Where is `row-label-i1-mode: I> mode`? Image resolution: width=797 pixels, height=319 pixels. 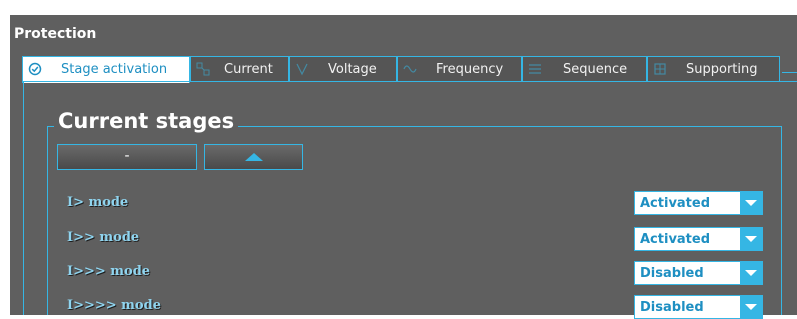
row-label-i1-mode: I> mode is located at coordinates (98, 202).